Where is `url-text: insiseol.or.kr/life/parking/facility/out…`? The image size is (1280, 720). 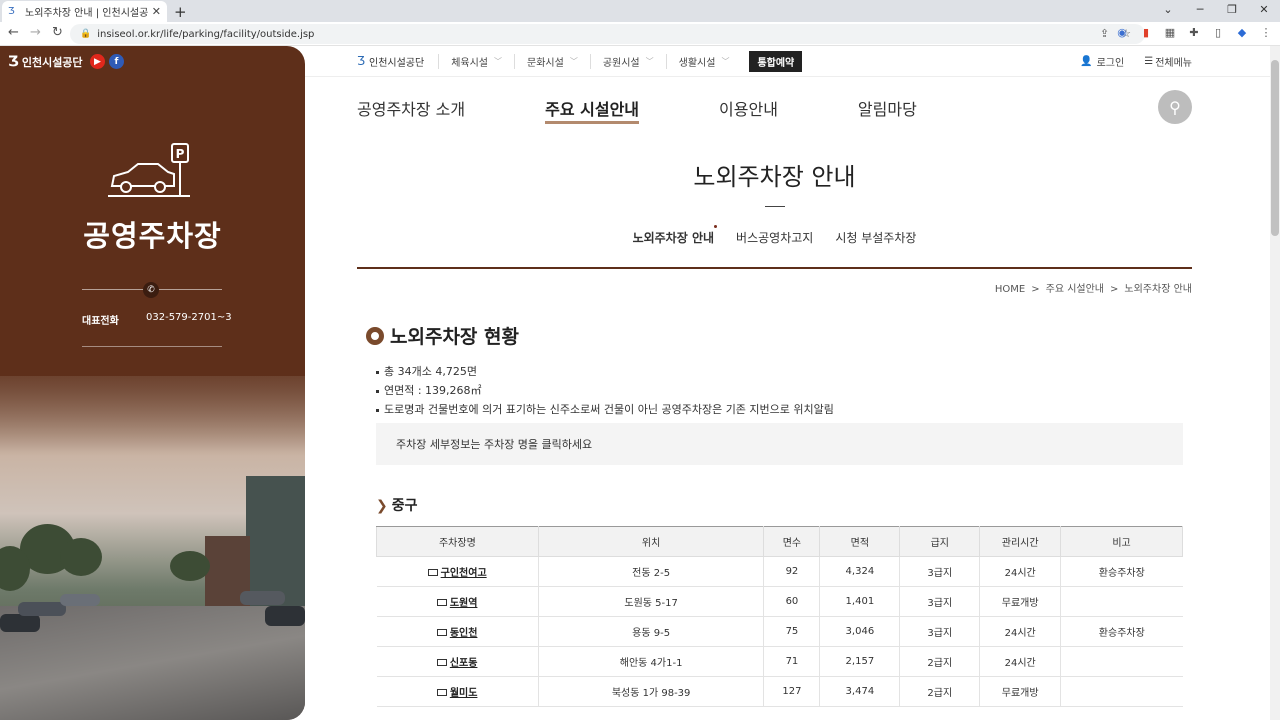
url-text: insiseol.or.kr/life/parking/facility/out… is located at coordinates (206, 34).